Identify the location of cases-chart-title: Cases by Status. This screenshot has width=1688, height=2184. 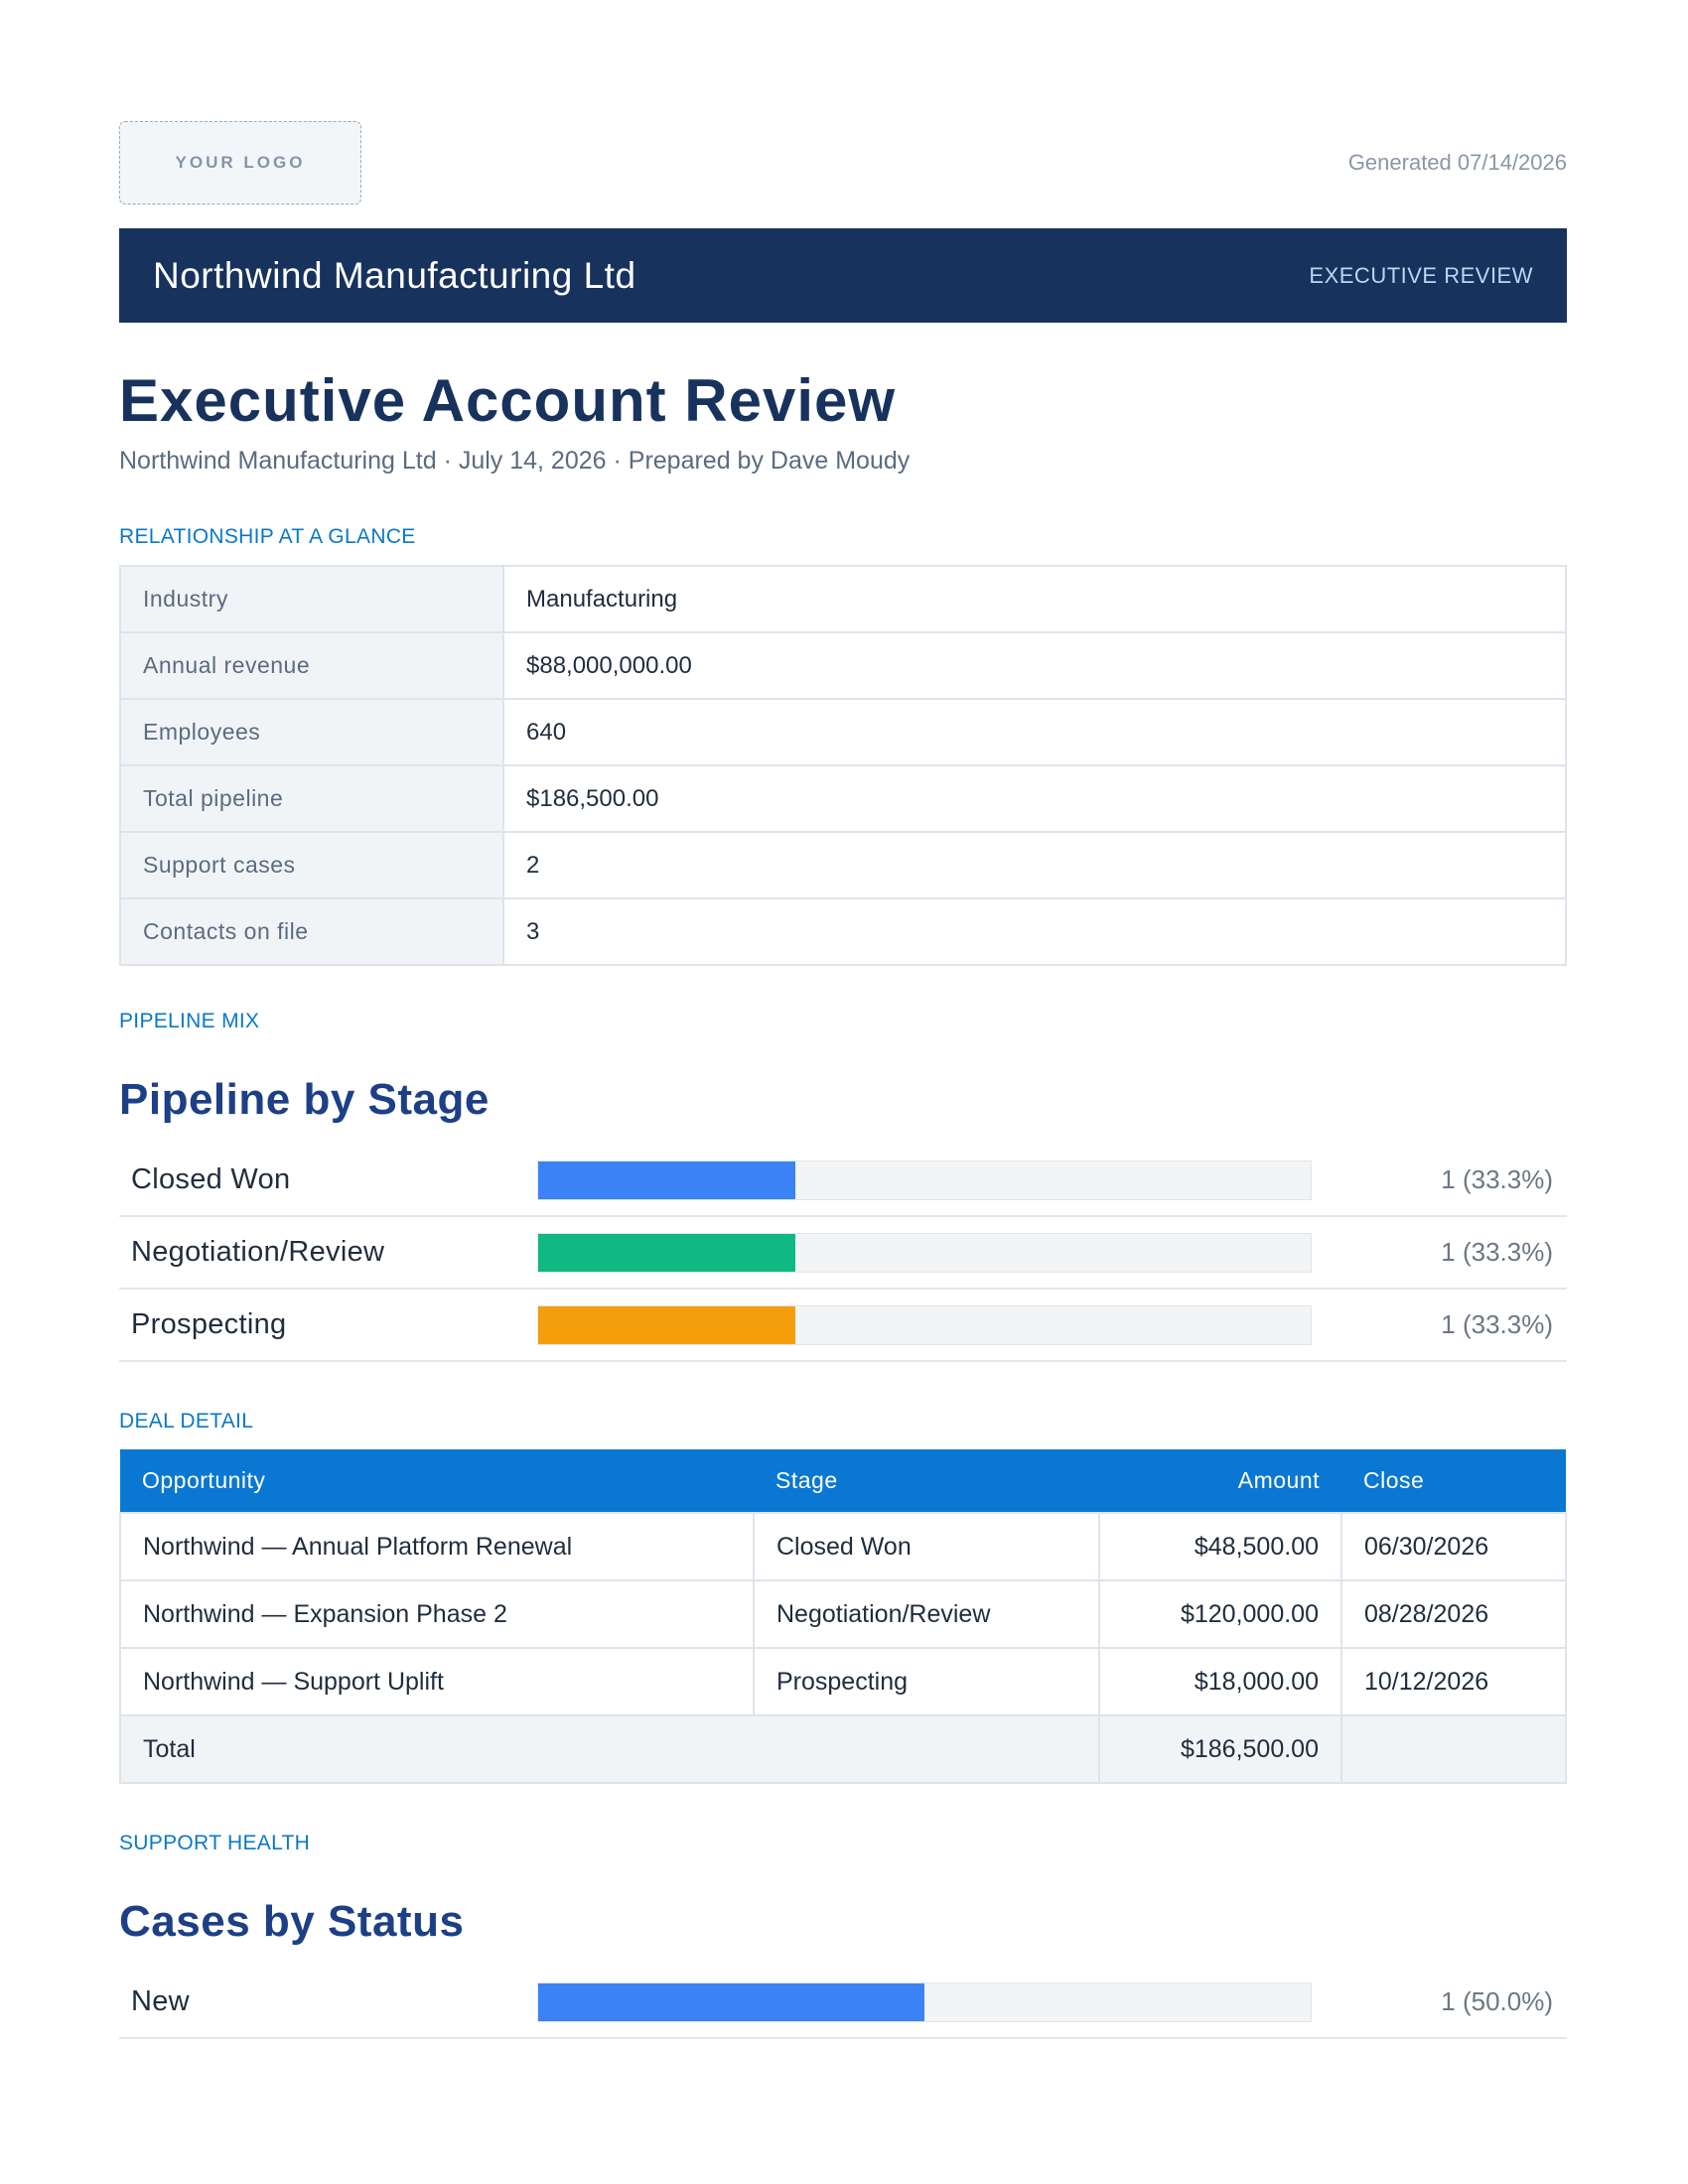
(292, 1921).